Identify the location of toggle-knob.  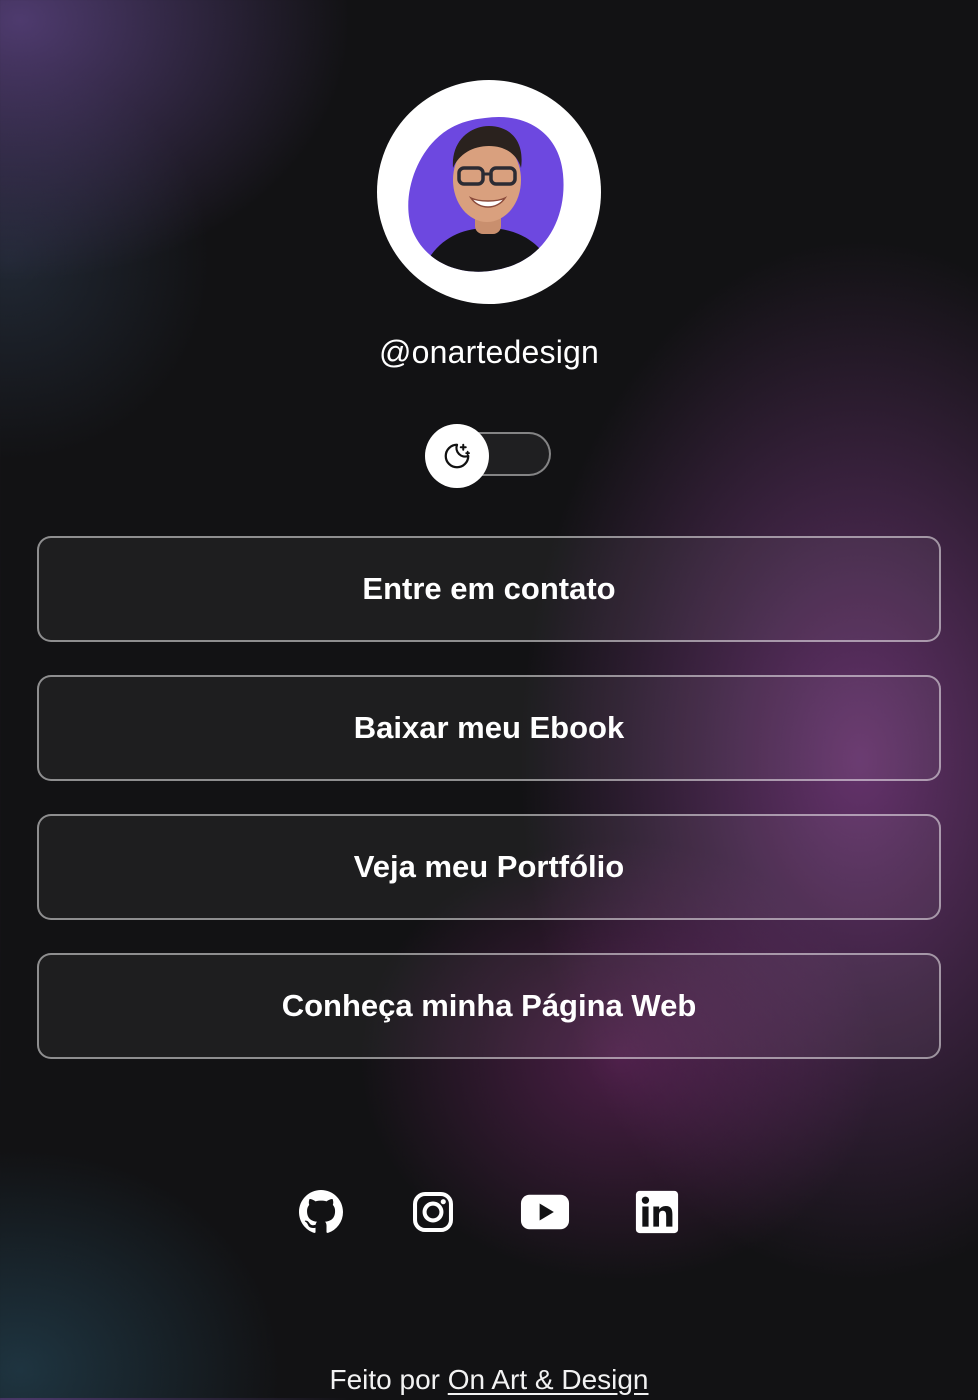
(457, 456).